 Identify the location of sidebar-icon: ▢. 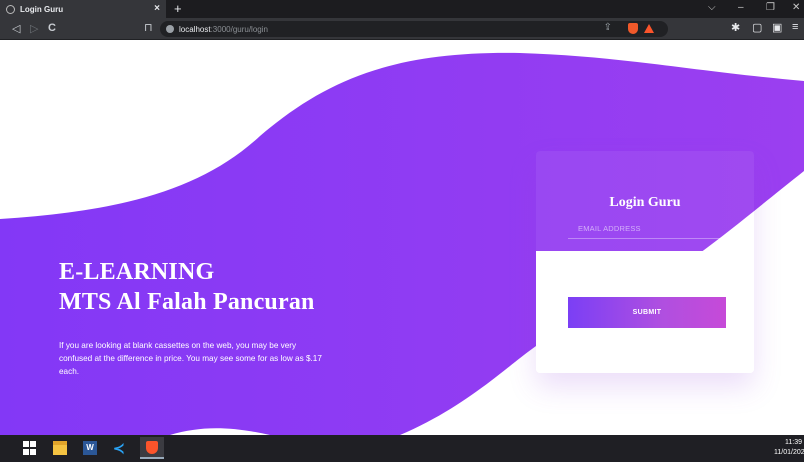
(757, 27).